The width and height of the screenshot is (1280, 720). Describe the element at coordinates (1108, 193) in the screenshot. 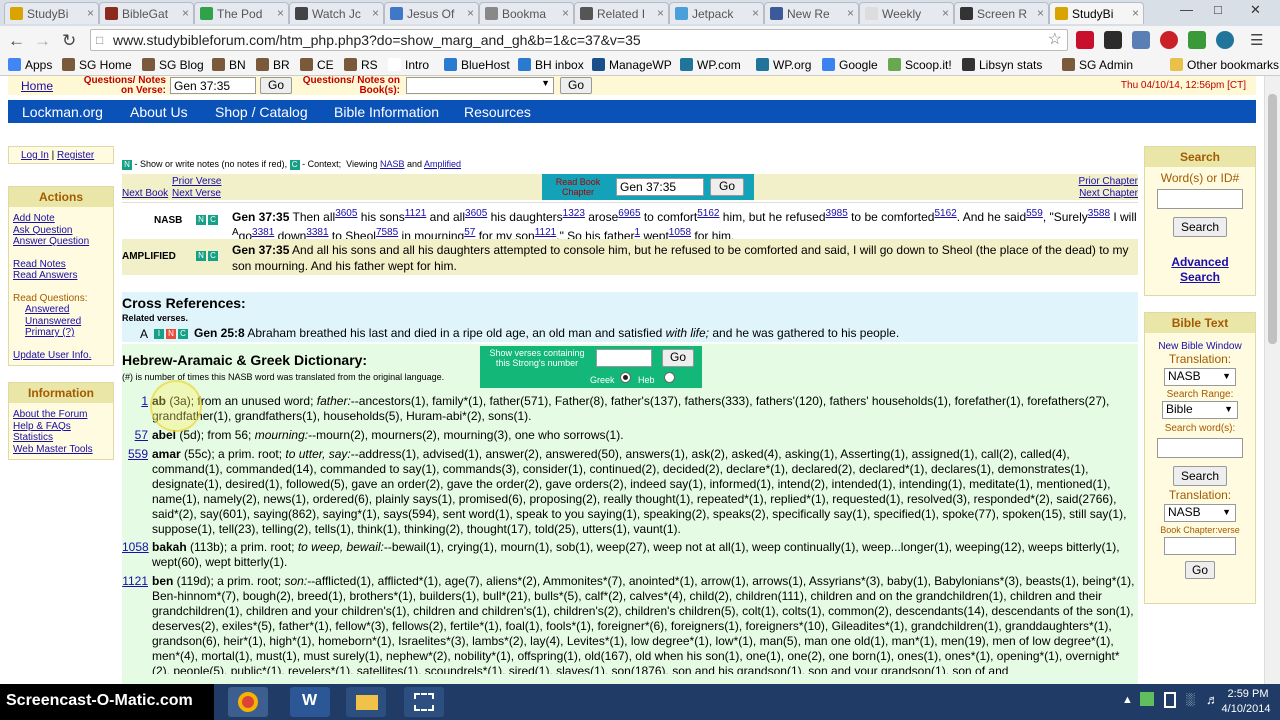

I see `next-chapter-link: Next Chapter` at that location.